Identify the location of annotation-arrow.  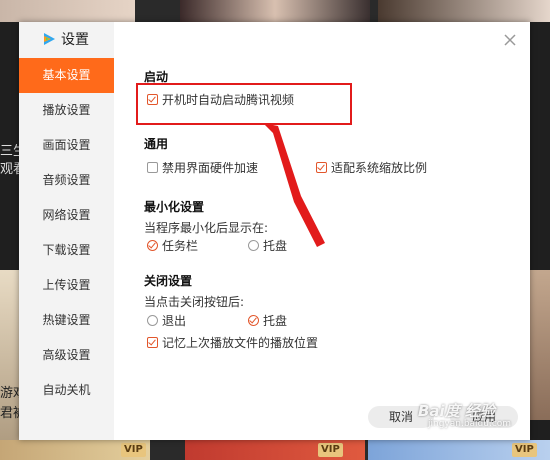
(294, 185).